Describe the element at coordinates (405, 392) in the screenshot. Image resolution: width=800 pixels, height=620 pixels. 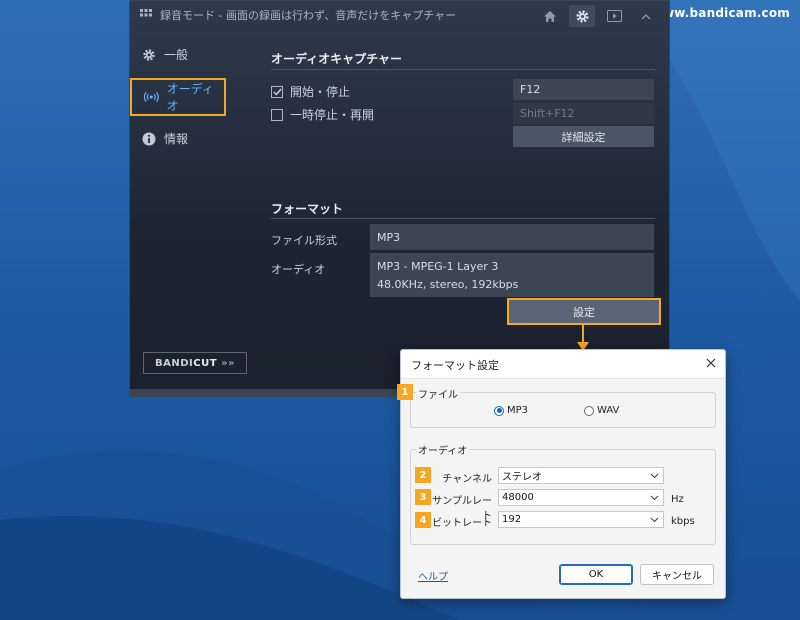
I see `badge-1: 1` at that location.